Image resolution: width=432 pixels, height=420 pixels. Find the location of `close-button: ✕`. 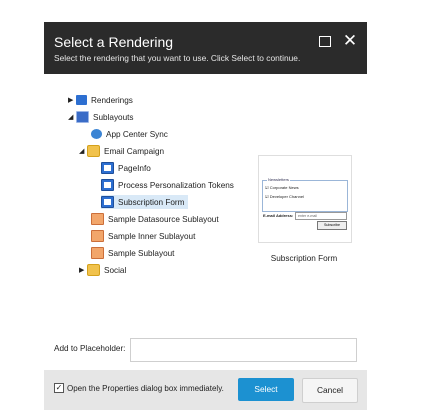

close-button: ✕ is located at coordinates (350, 40).